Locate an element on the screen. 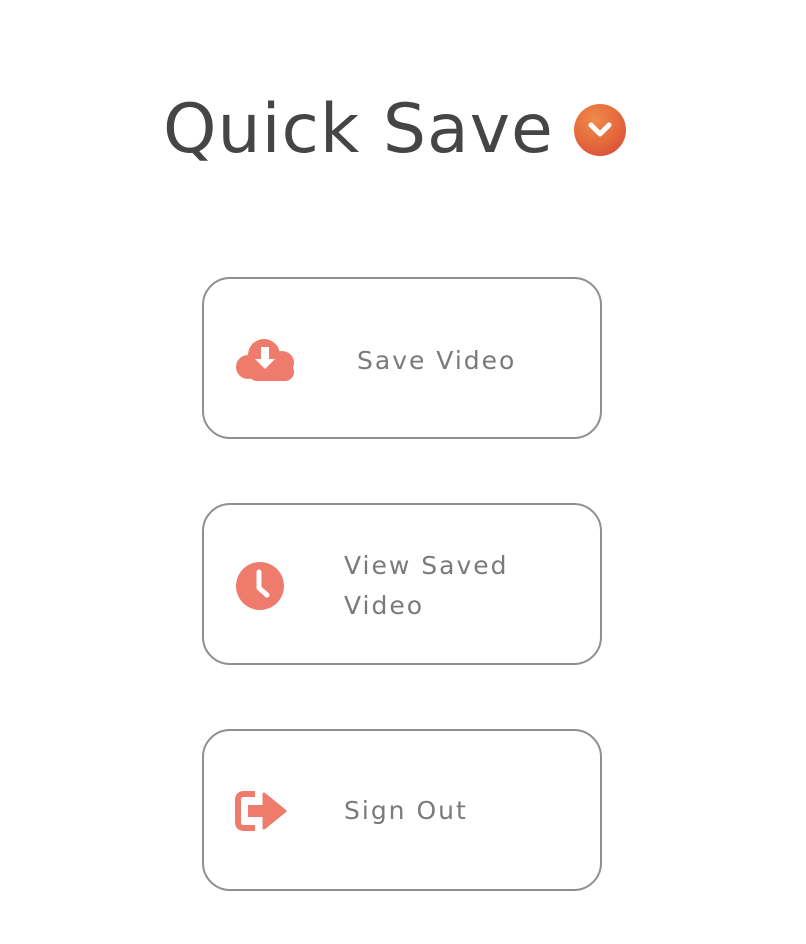  chevron-down-circle-icon is located at coordinates (599, 130).